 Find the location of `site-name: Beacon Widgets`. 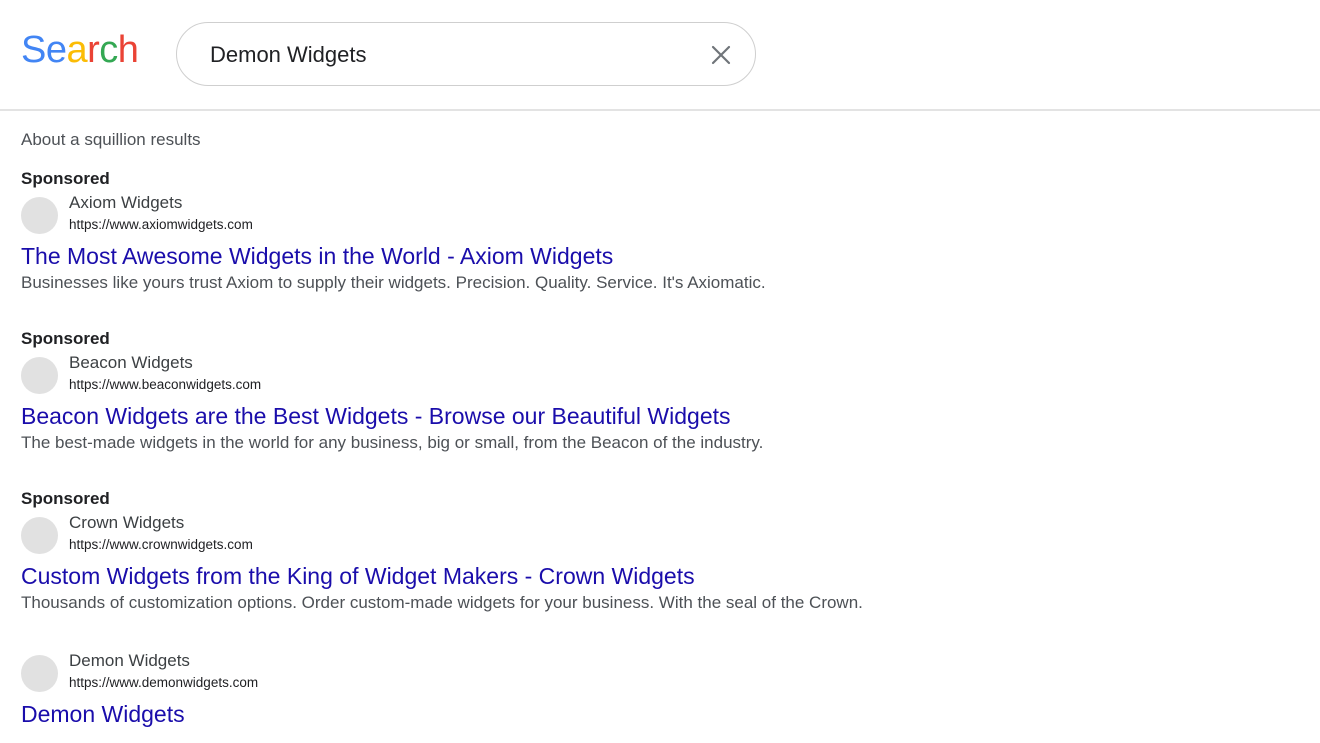

site-name: Beacon Widgets is located at coordinates (131, 362).